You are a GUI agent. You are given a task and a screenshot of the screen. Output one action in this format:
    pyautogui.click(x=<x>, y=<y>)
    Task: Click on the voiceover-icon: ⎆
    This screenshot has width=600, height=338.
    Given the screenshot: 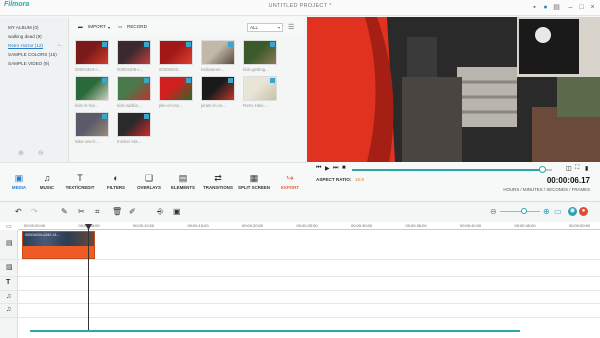 What is the action you would take?
    pyautogui.click(x=160, y=212)
    